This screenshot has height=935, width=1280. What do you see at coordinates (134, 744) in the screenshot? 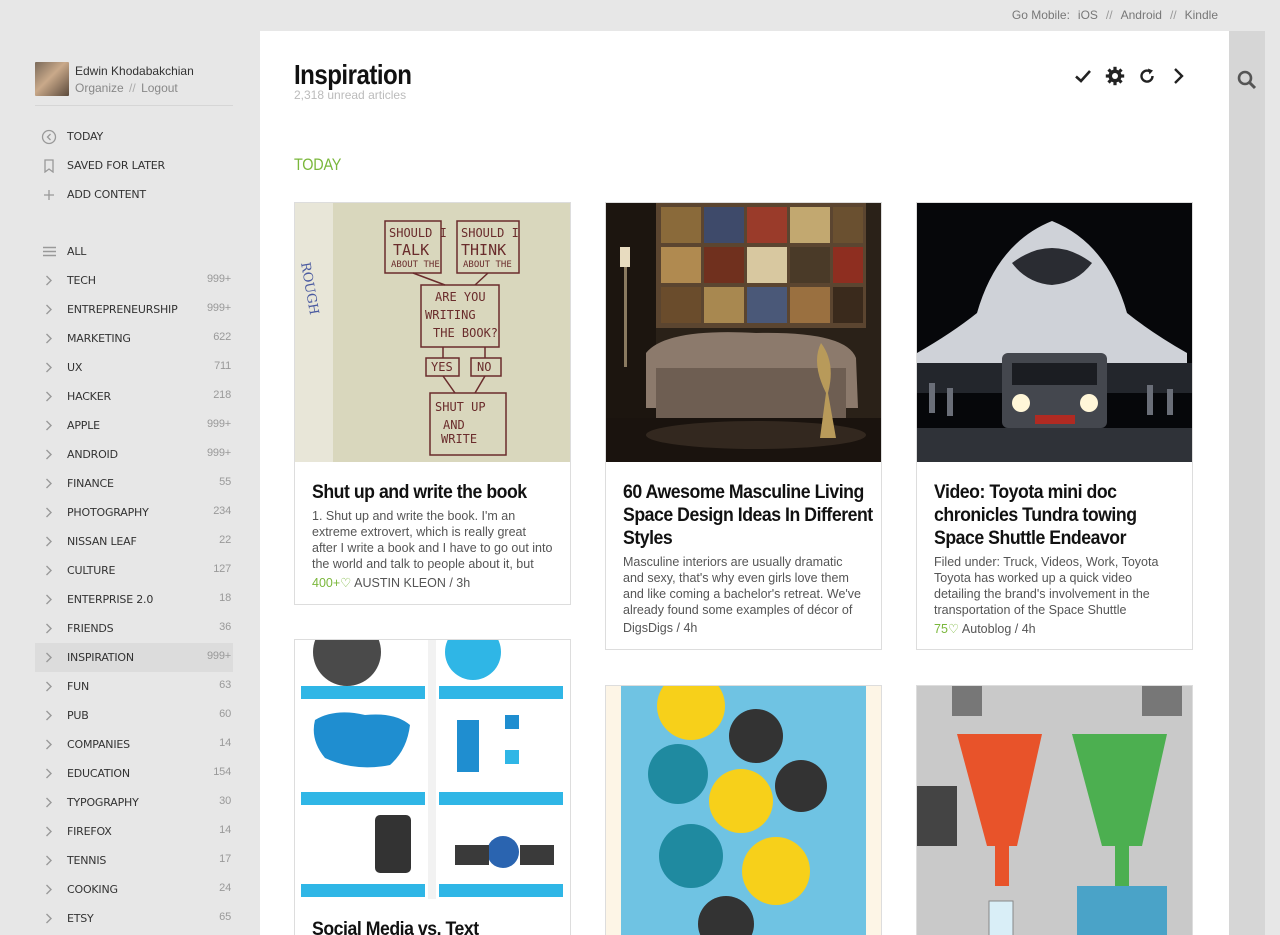
I see `sidebar-item-companies: COMPANIES 14` at bounding box center [134, 744].